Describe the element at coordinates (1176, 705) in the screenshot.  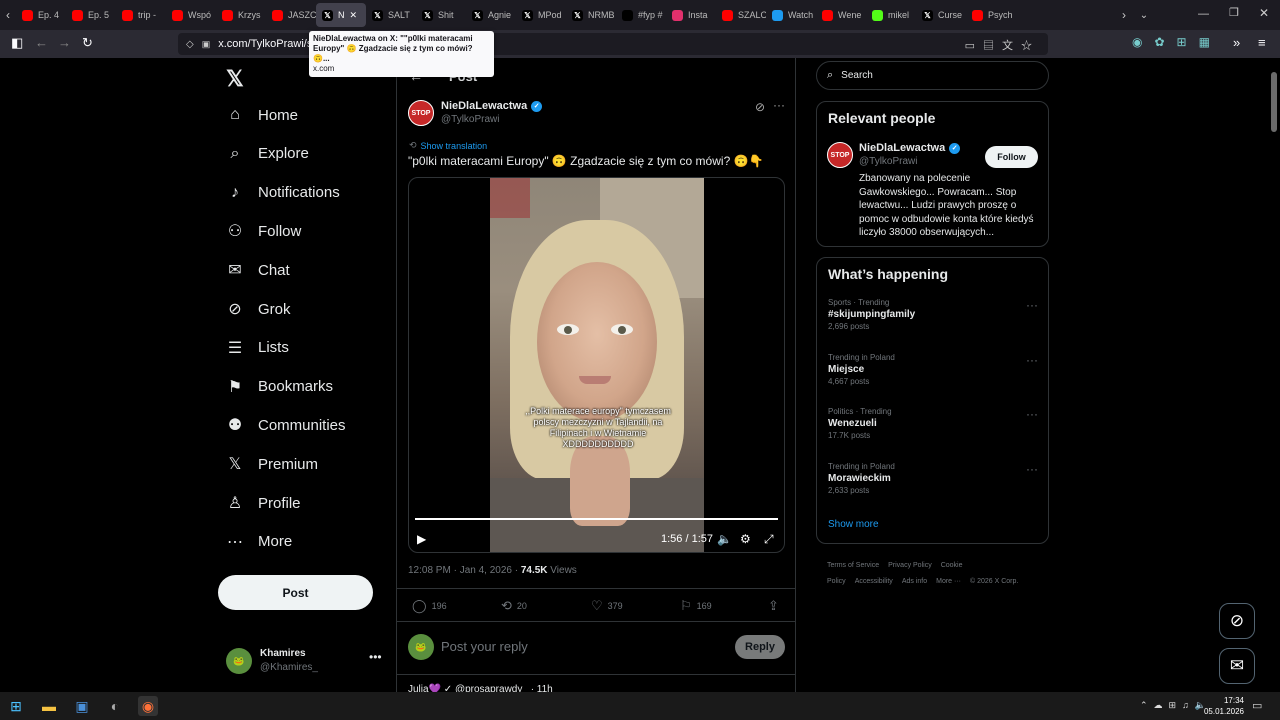
I see `tray-icons: ⌃☁⊞♫🔈` at that location.